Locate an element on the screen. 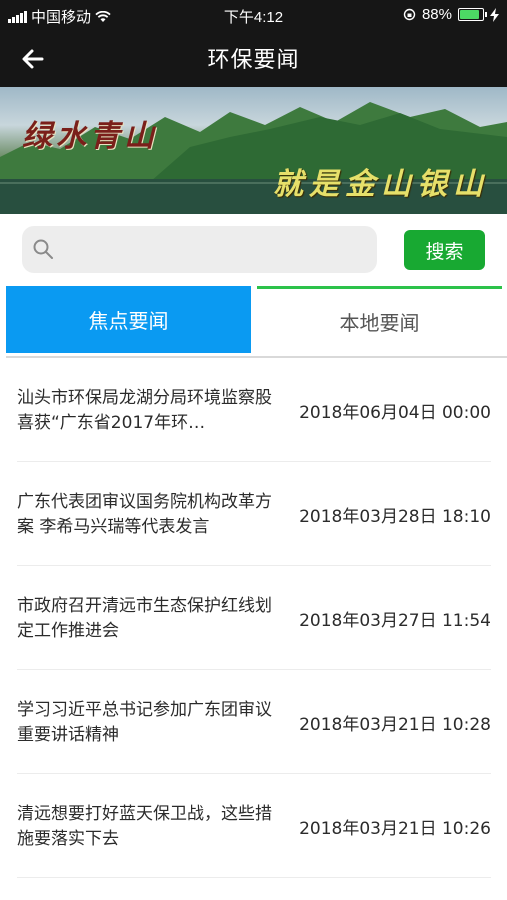 This screenshot has width=507, height=900. news-date: 2018年06月04日 00:00 is located at coordinates (395, 413).